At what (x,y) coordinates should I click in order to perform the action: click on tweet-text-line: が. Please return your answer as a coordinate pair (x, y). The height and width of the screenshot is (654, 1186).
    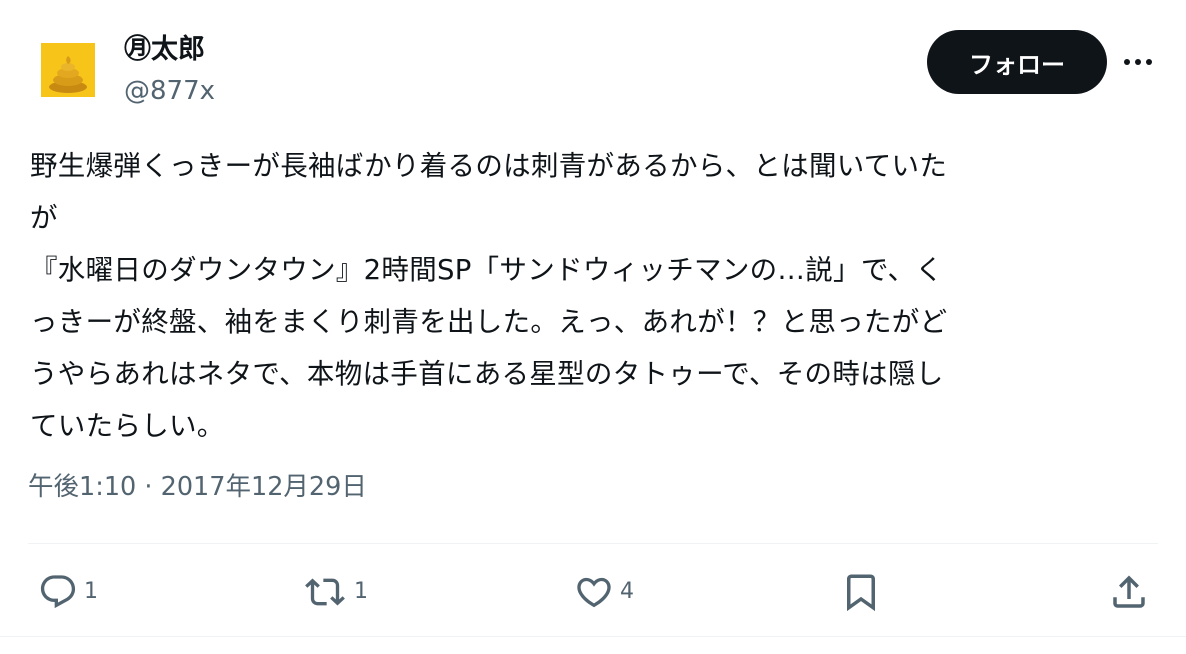
    Looking at the image, I should click on (44, 218).